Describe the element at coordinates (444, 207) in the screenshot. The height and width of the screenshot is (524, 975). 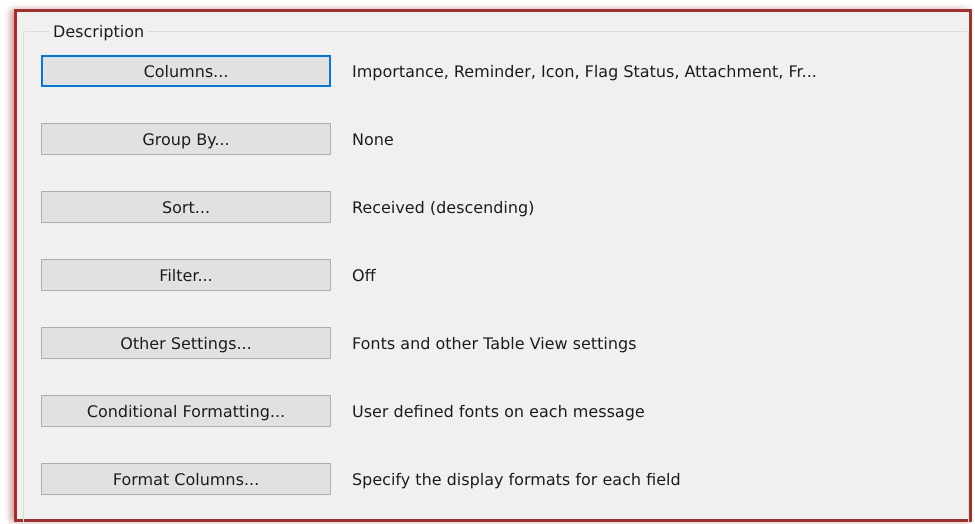
I see `setting-description: Received (descending)` at that location.